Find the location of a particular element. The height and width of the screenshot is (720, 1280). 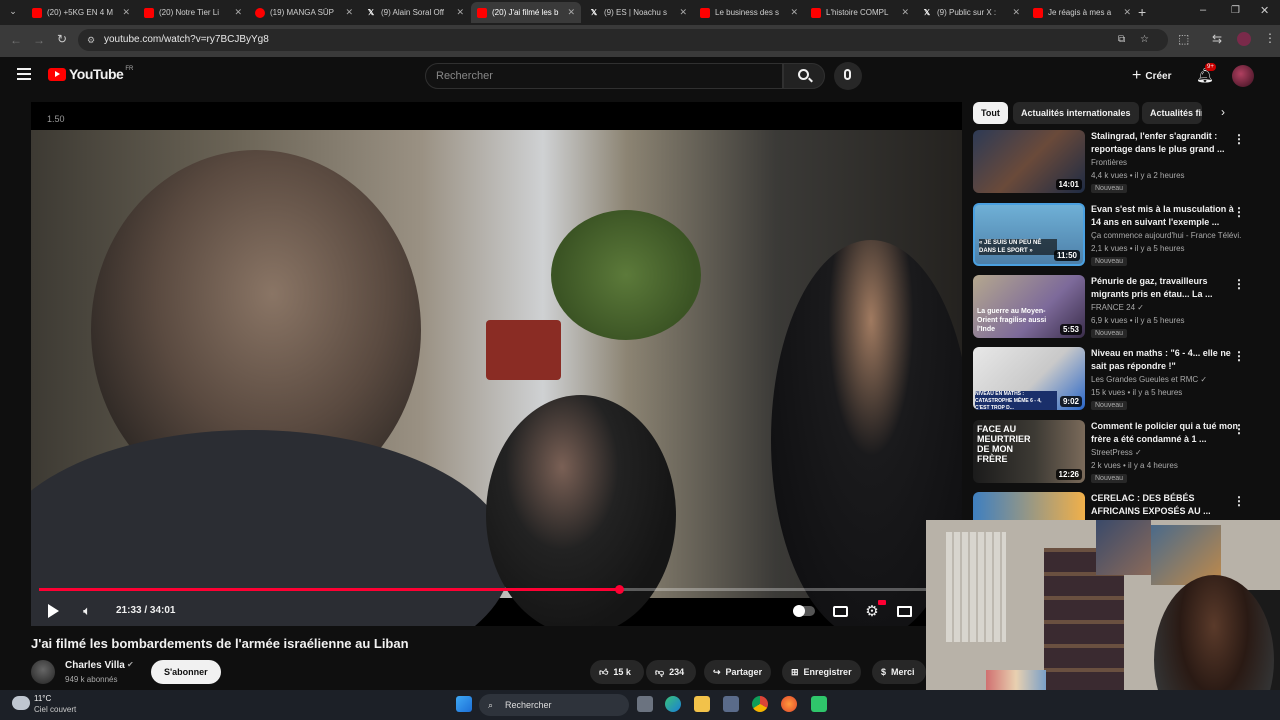

volume-button: 🔈︎ is located at coordinates (87, 611).